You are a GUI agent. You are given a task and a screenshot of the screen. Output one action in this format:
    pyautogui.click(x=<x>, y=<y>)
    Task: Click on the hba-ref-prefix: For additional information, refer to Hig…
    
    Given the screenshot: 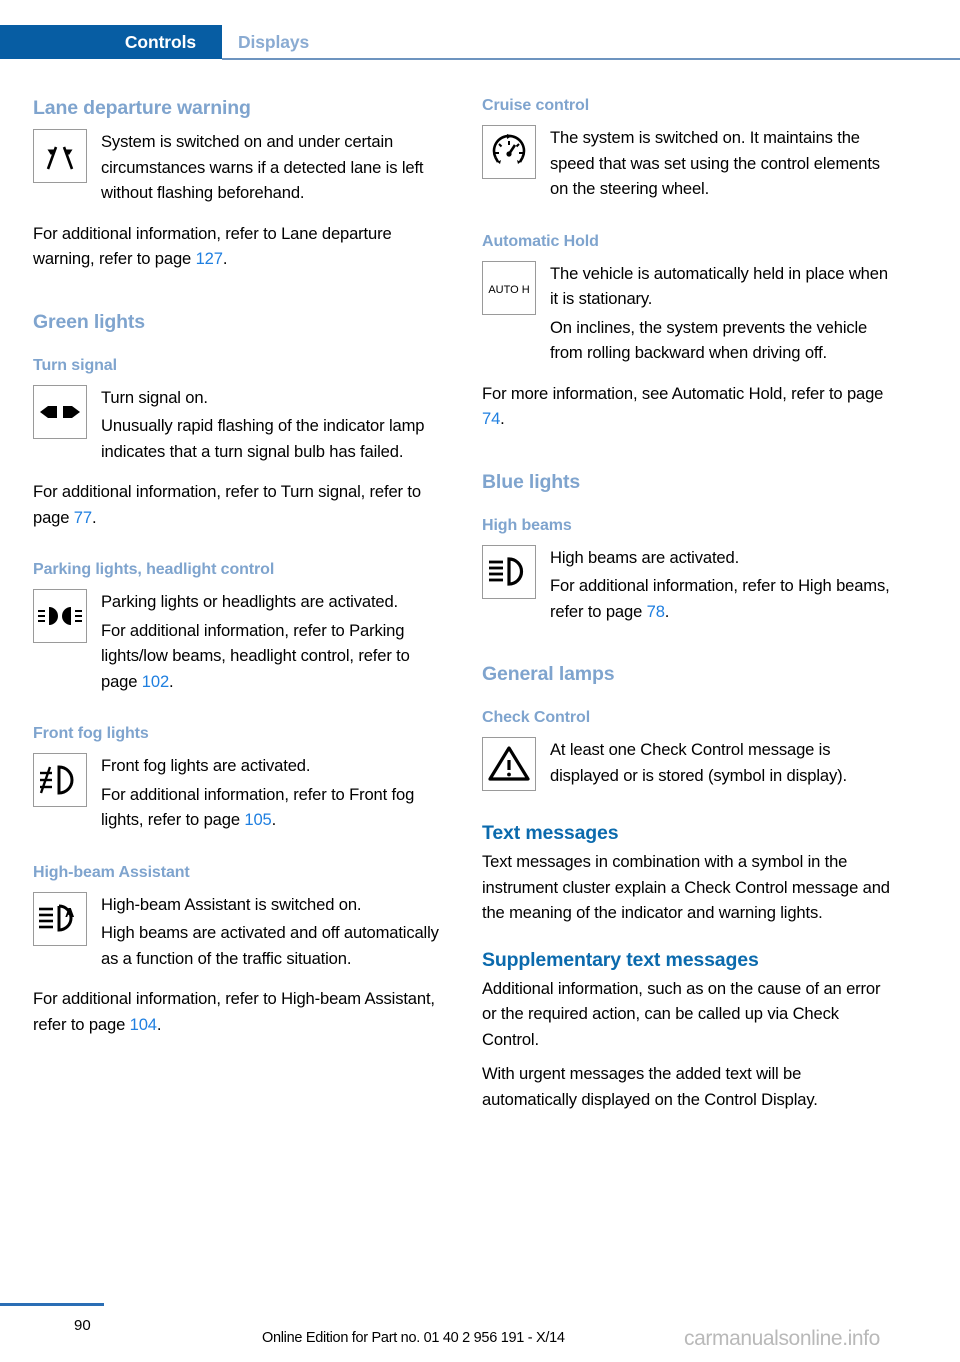 What is the action you would take?
    pyautogui.click(x=234, y=1011)
    